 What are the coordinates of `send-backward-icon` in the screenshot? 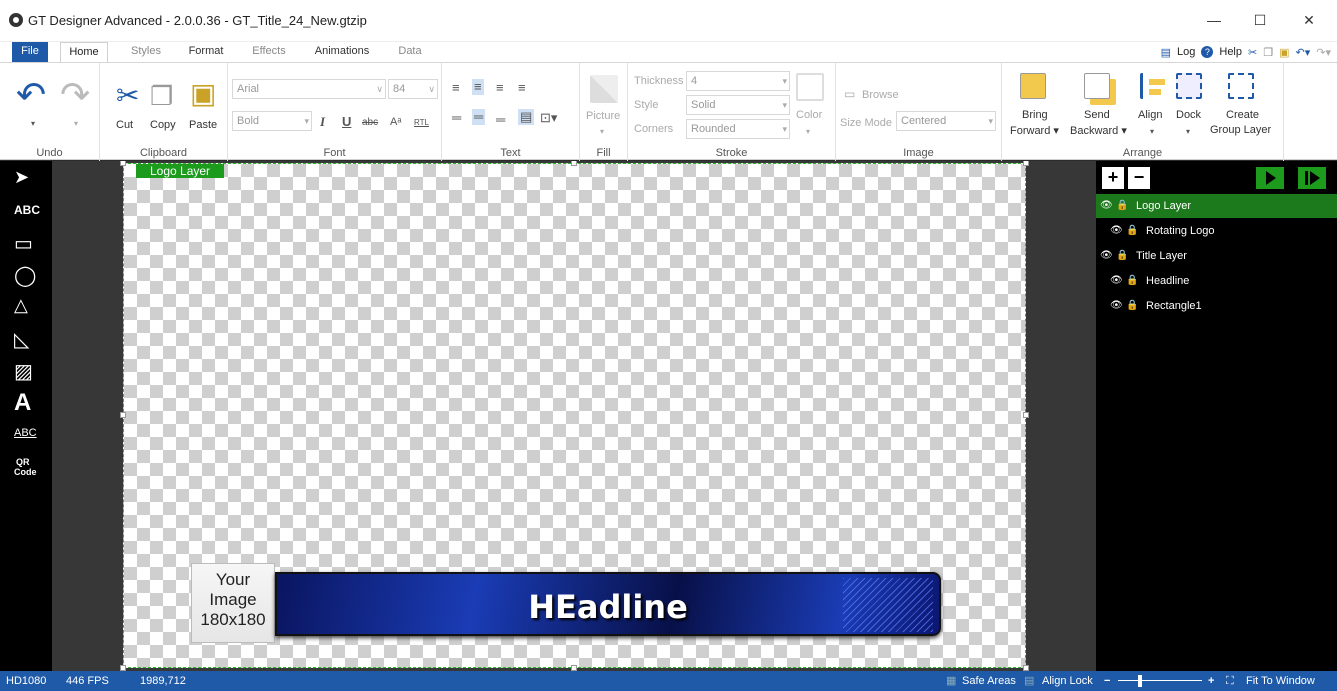 It's located at (1097, 86).